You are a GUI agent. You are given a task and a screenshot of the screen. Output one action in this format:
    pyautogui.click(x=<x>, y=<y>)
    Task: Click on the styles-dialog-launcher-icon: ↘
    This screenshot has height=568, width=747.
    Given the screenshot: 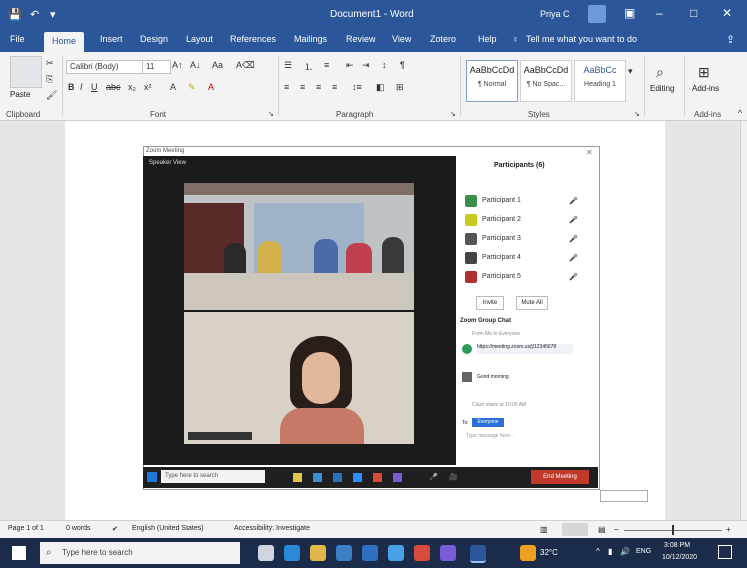 What is the action you would take?
    pyautogui.click(x=637, y=114)
    